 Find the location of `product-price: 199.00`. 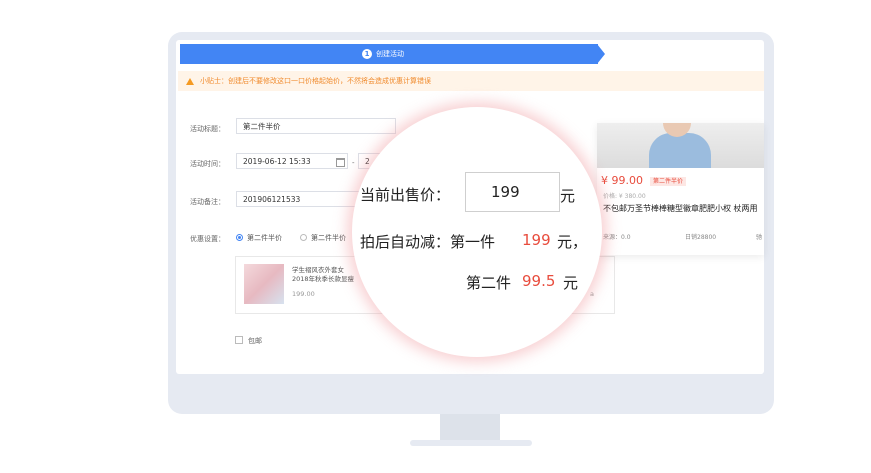

product-price: 199.00 is located at coordinates (303, 294).